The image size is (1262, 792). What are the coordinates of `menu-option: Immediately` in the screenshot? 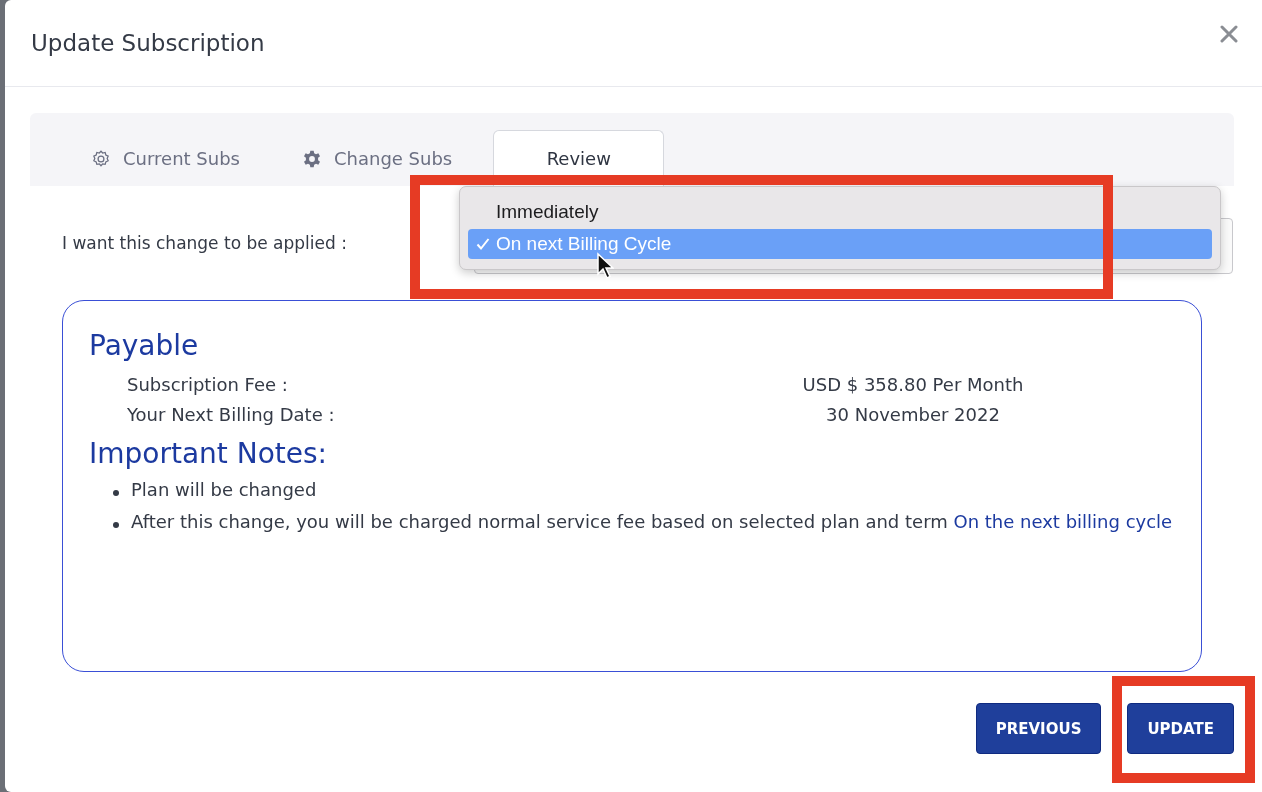 It's located at (840, 212).